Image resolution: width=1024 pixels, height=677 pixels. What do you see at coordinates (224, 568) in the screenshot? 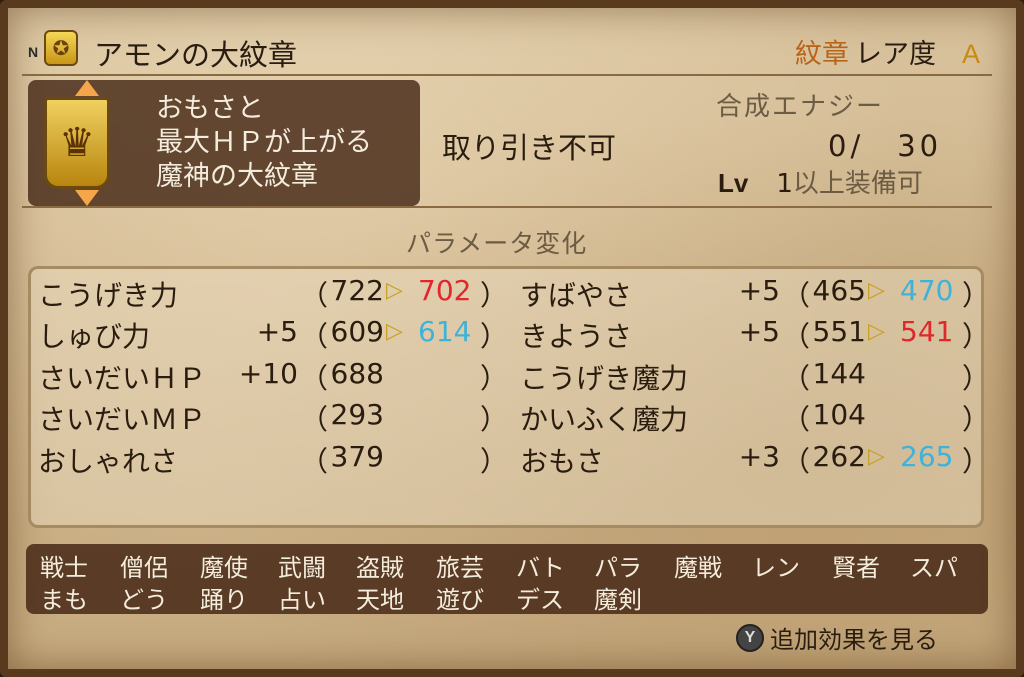
I see `job-label: 魔使` at bounding box center [224, 568].